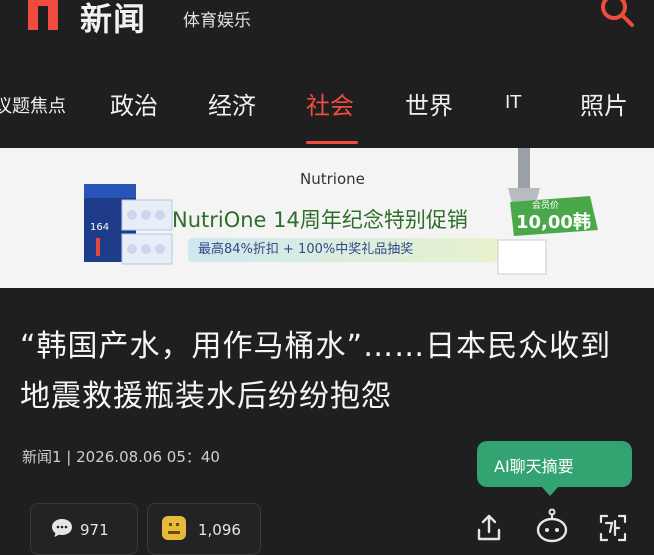 The image size is (654, 555). Describe the element at coordinates (552, 526) in the screenshot. I see `ai-bot-icon` at that location.